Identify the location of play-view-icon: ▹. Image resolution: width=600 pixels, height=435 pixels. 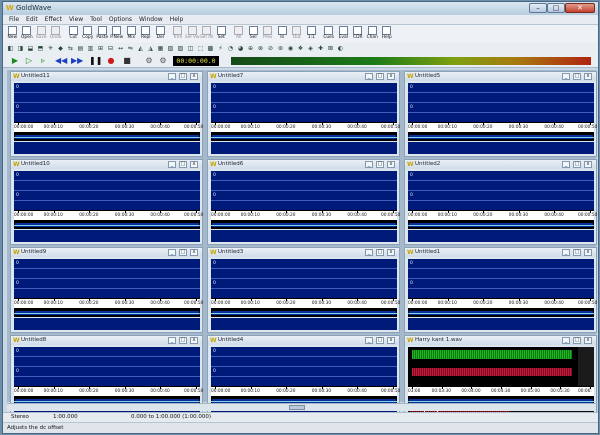
(43, 61).